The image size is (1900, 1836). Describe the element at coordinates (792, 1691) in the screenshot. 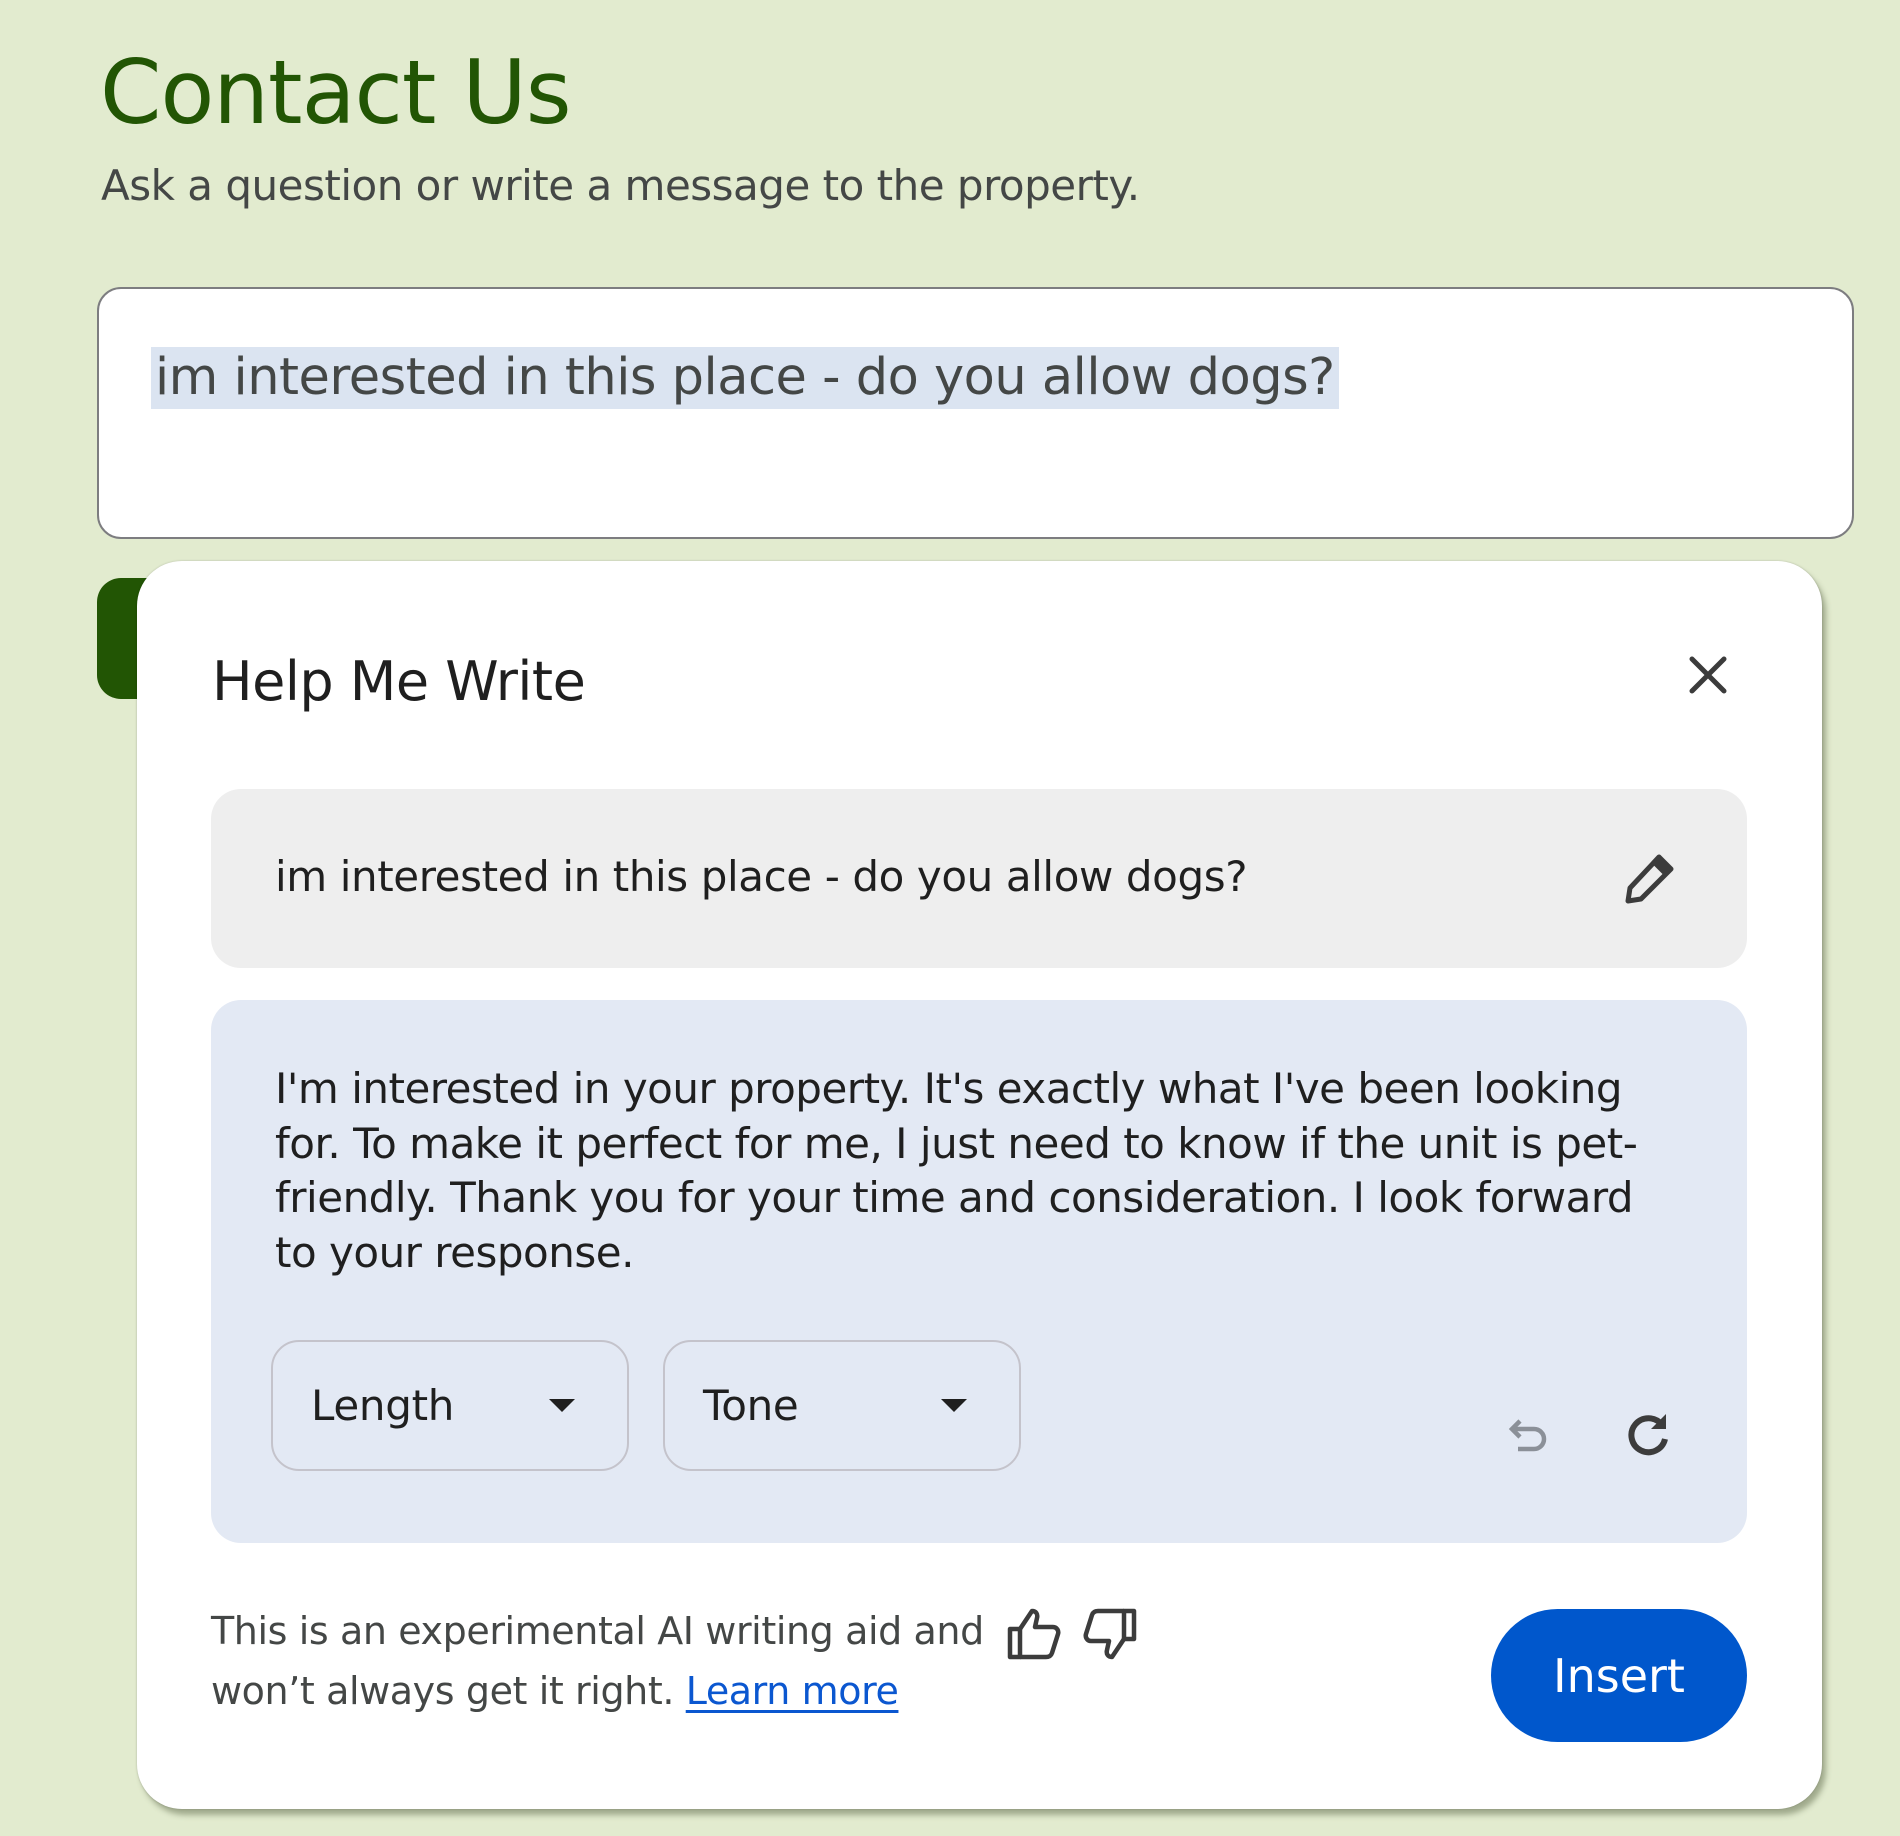

I see `learn-more-link: Learn more` at that location.